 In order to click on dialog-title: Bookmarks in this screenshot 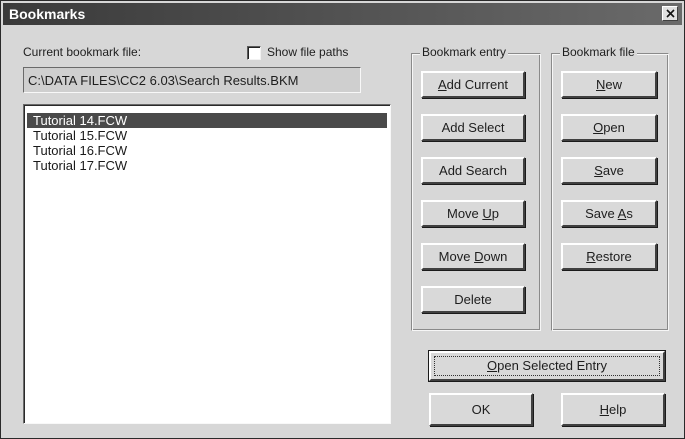, I will do `click(47, 14)`.